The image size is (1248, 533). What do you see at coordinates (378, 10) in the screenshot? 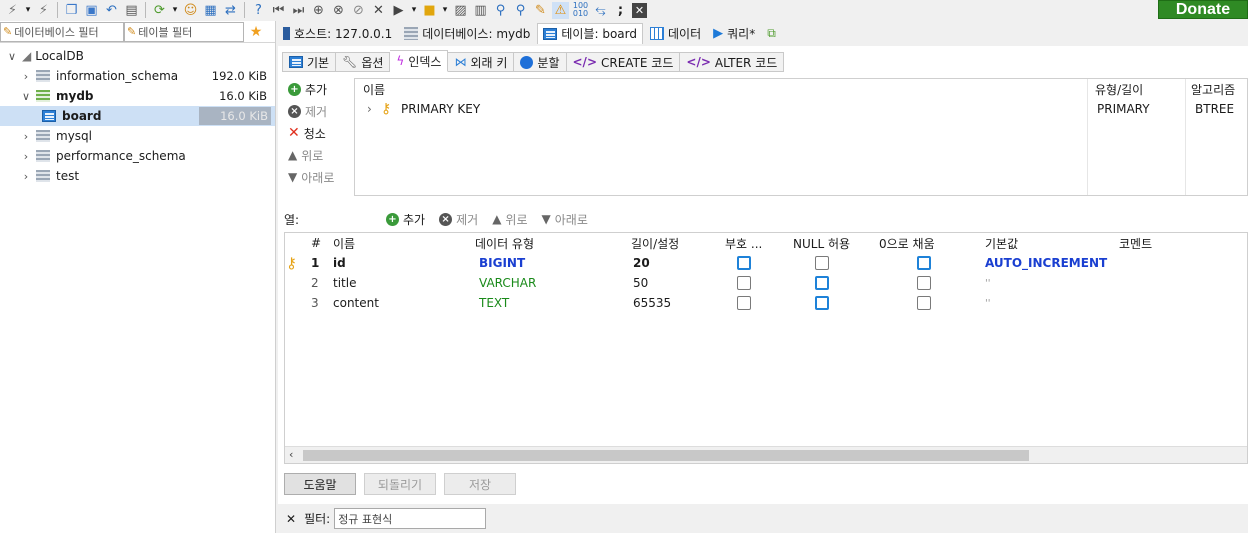
I see `cancel-icon: ✕` at bounding box center [378, 10].